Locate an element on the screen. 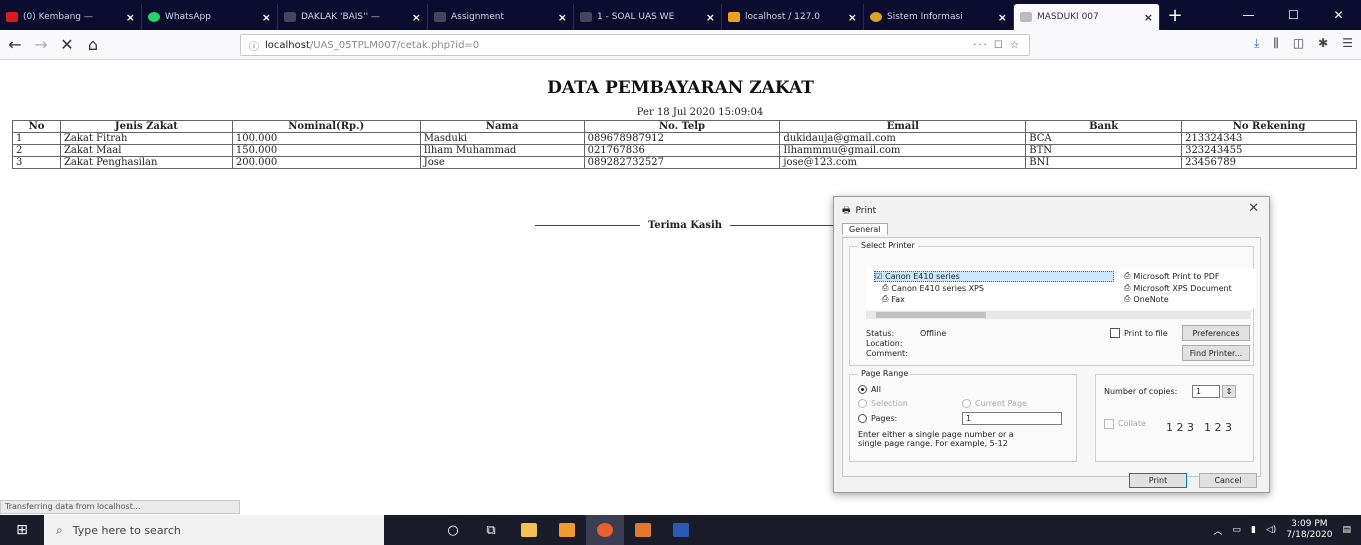 The width and height of the screenshot is (1361, 545). toolbar-right: ⤓ ⫼ ◫ ✱ ☰ is located at coordinates (1303, 43).